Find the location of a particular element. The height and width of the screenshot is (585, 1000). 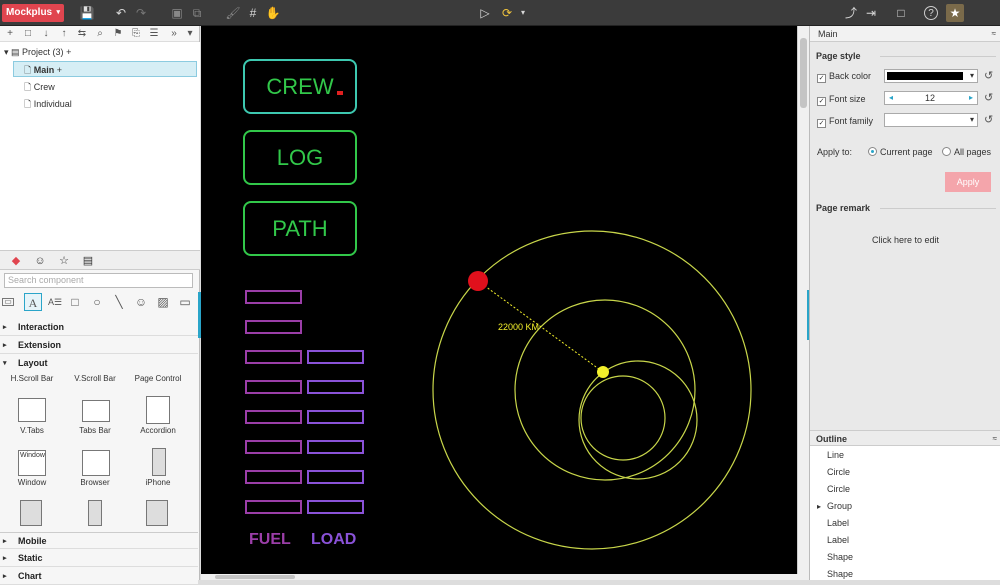

ungroup-icon: ⧉ is located at coordinates (197, 13).